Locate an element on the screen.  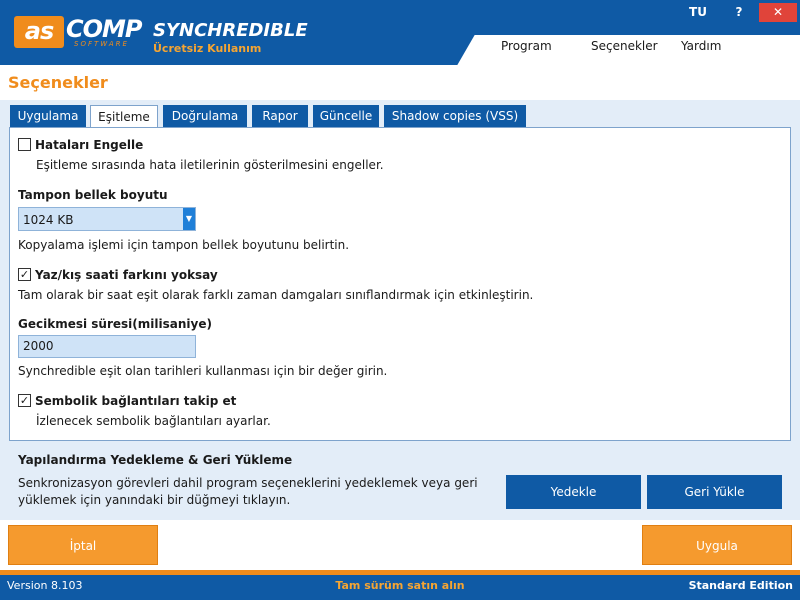
tab-report: Rapor is located at coordinates (280, 116).